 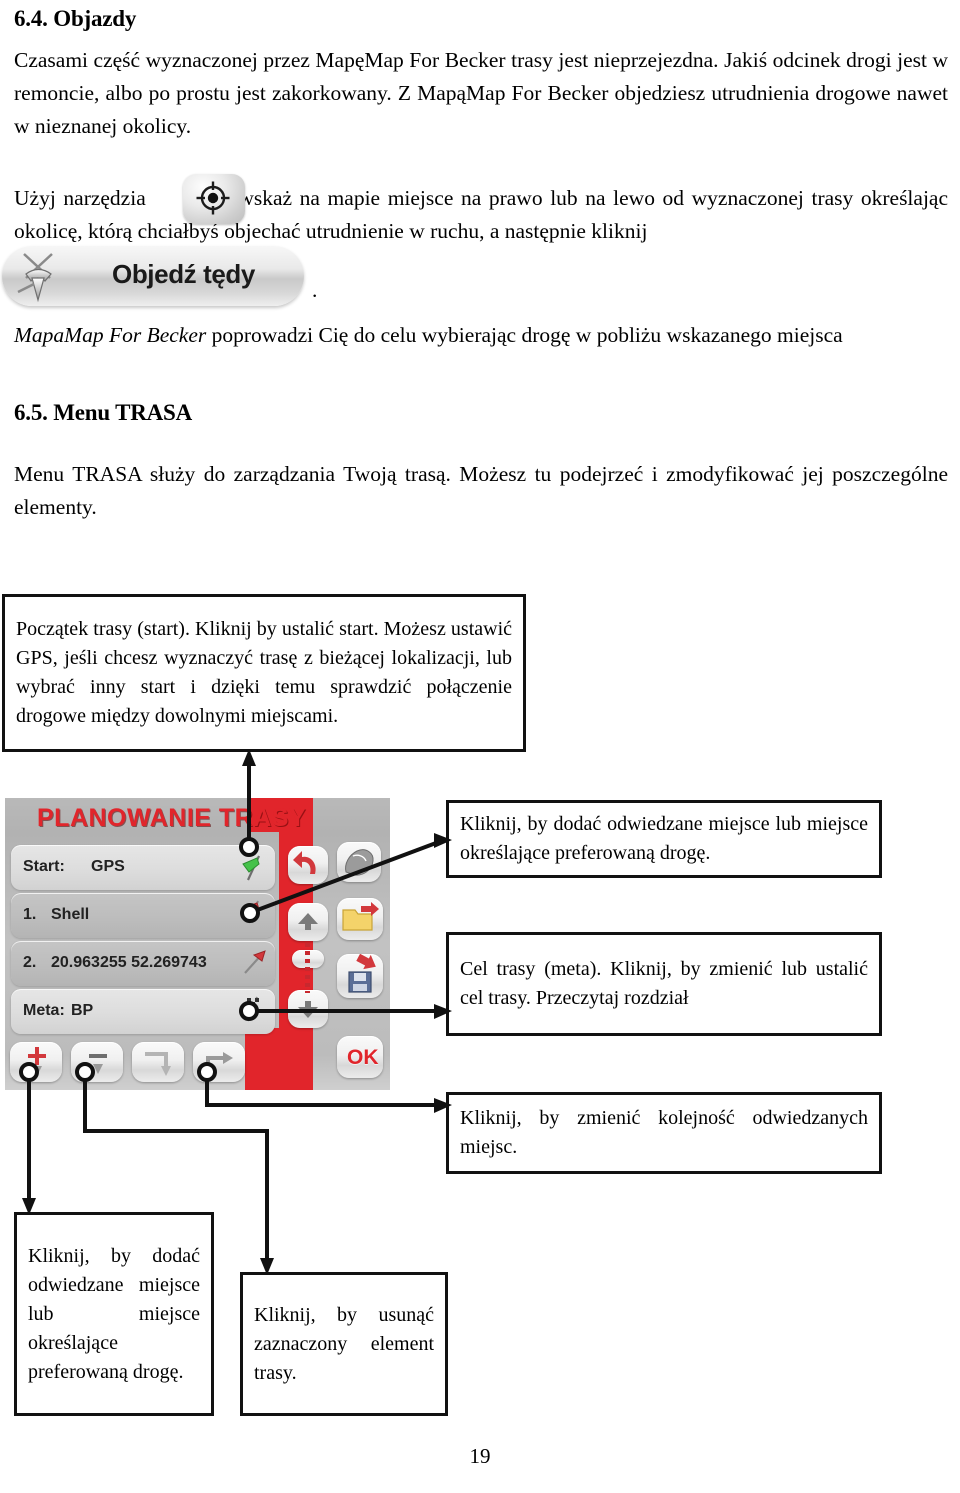 I want to click on device-button-save, so click(x=360, y=975).